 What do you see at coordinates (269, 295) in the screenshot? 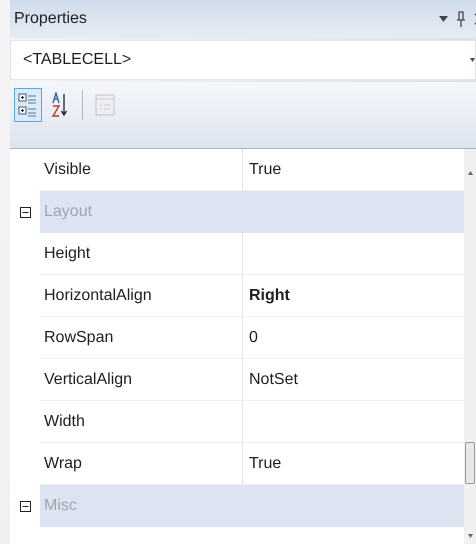
I see `property-value: Right` at bounding box center [269, 295].